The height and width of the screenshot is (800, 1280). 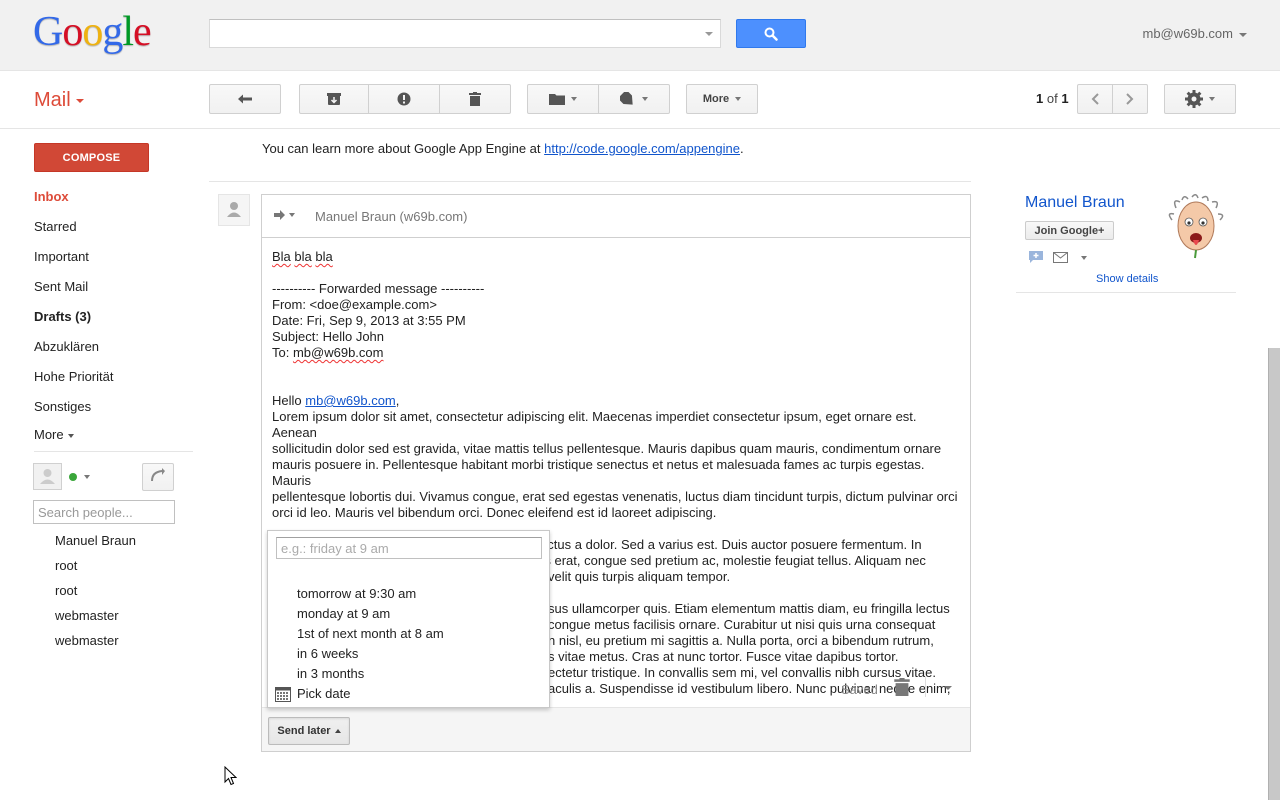 I want to click on back-button, so click(x=245, y=99).